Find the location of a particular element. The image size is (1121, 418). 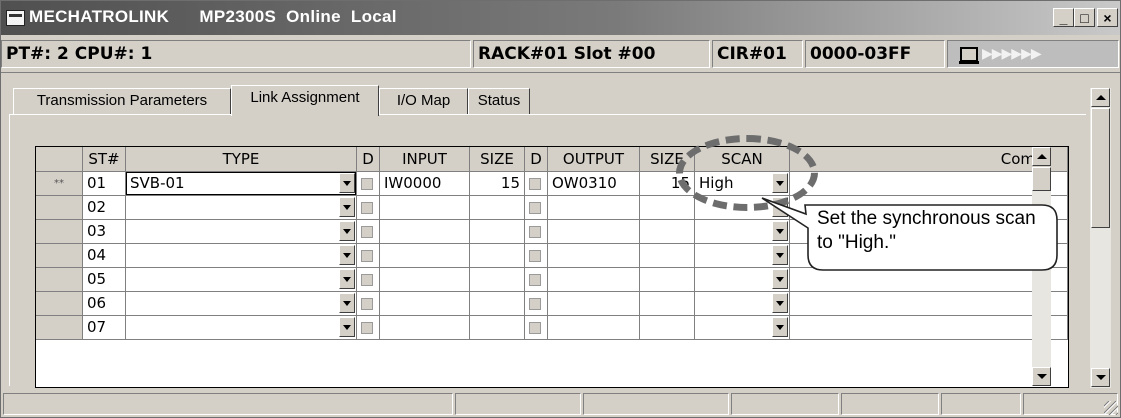

table-row: 06 is located at coordinates (552, 304).